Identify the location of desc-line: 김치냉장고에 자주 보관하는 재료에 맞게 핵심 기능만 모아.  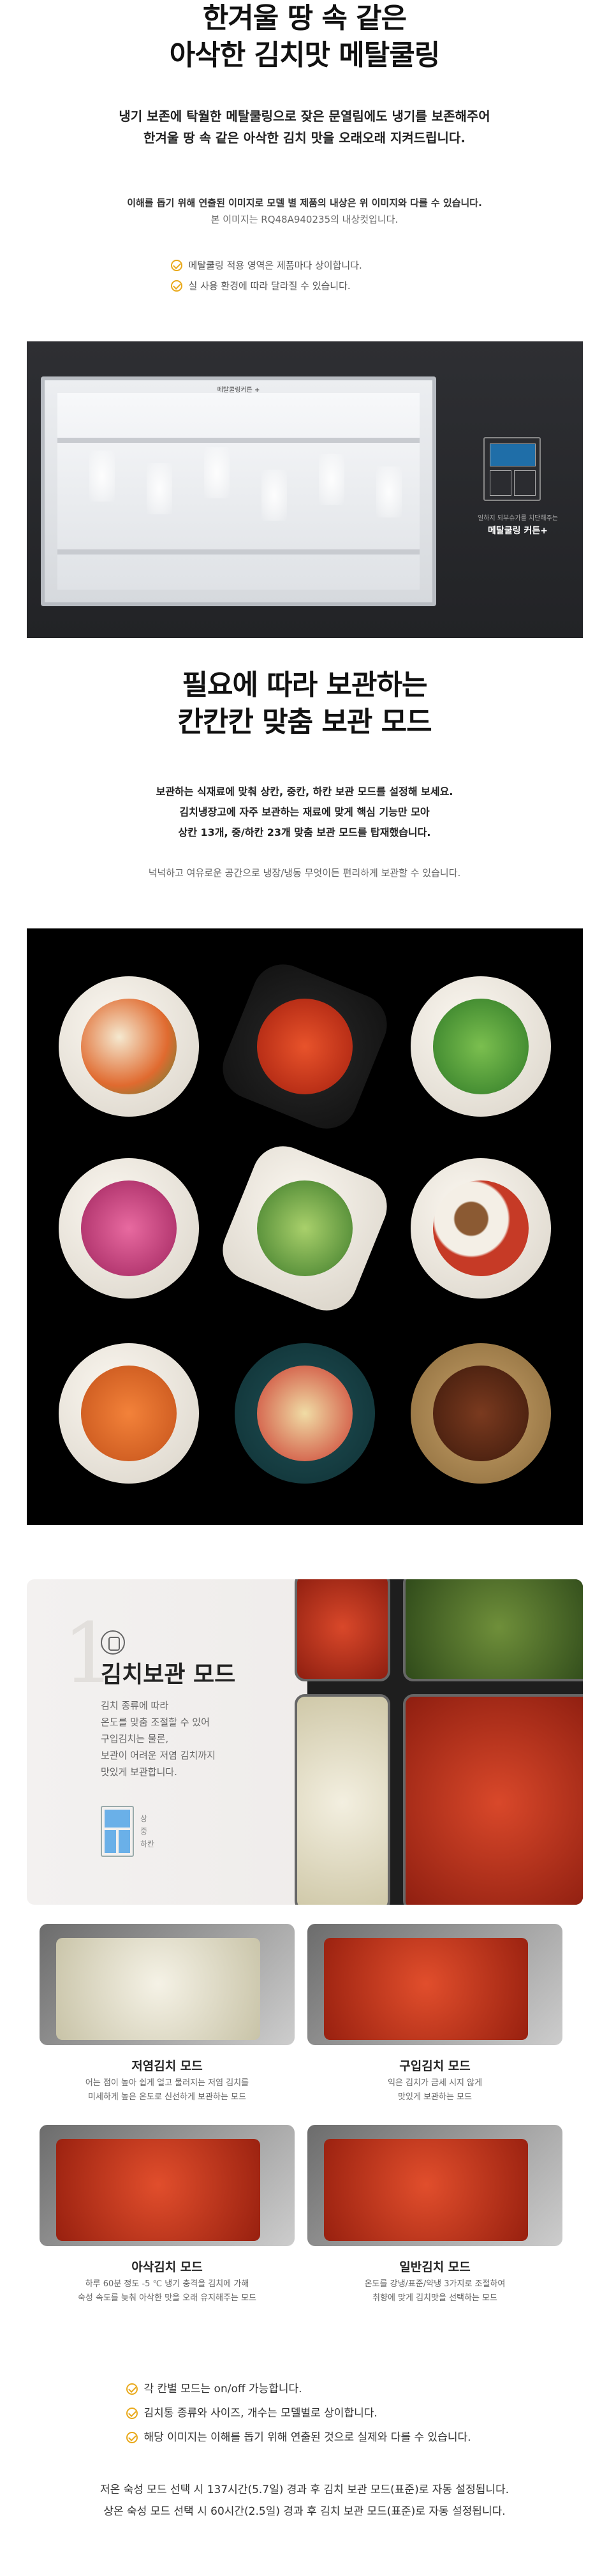
(304, 812).